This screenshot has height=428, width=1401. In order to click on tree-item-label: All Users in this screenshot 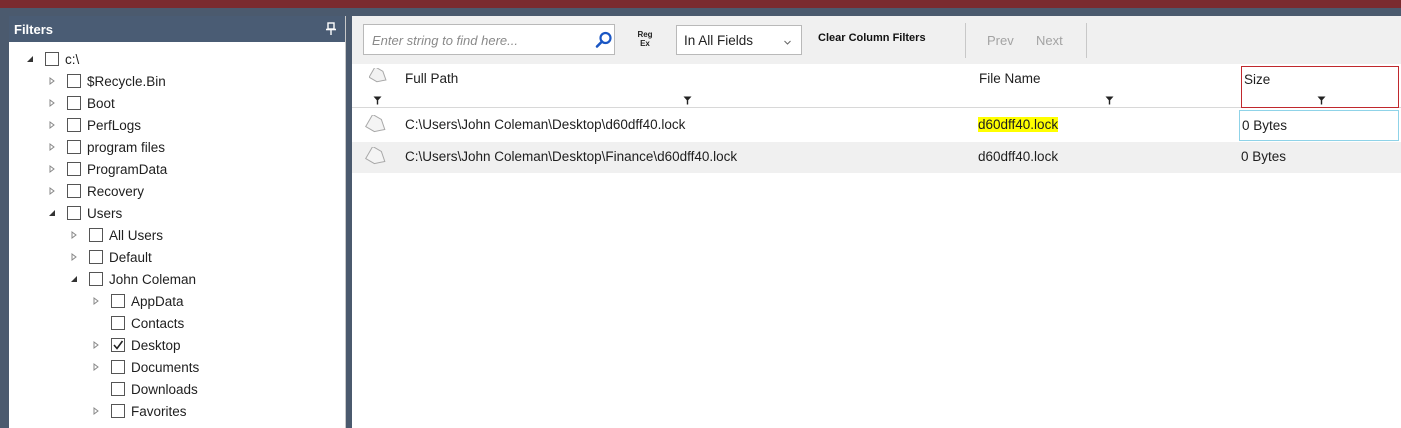, I will do `click(136, 235)`.